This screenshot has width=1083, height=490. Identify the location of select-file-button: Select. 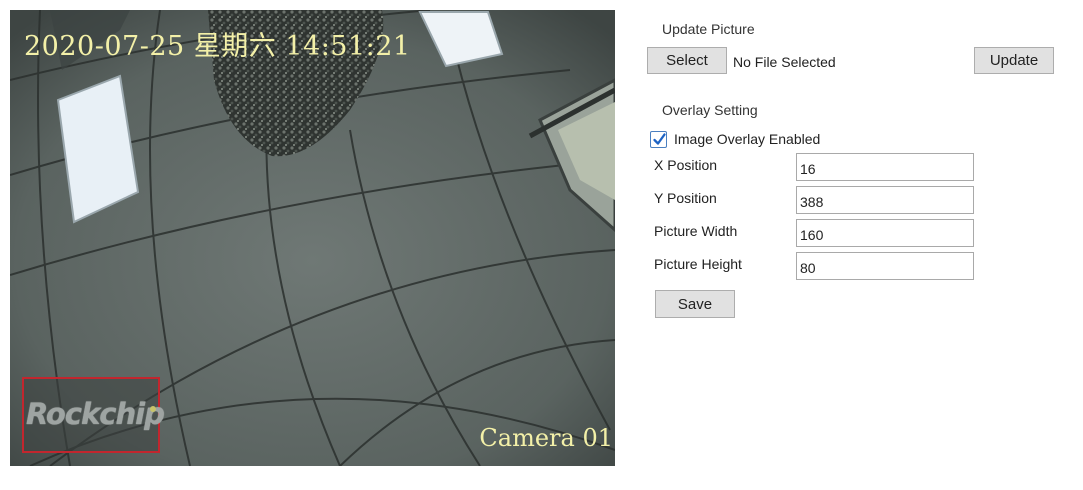
(687, 60).